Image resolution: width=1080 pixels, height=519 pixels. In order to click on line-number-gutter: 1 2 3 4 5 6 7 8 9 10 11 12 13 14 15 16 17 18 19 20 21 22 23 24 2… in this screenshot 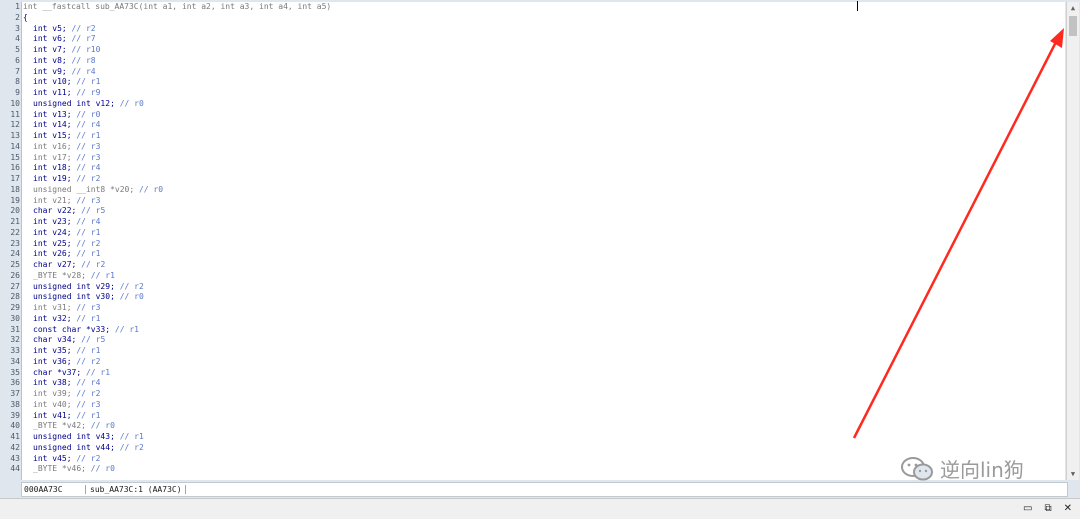, I will do `click(10, 241)`.